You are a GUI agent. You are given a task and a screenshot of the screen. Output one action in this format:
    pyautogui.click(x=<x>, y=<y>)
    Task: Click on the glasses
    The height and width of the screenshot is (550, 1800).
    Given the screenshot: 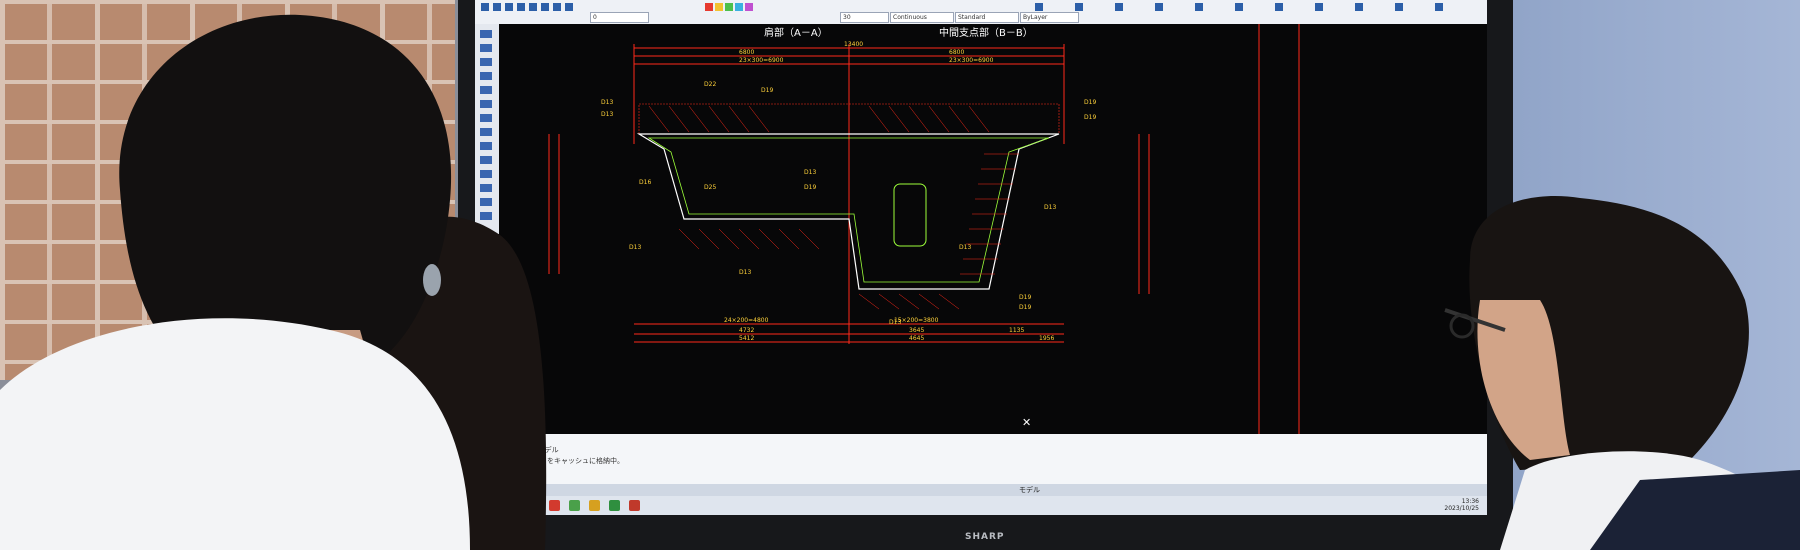 What is the action you would take?
    pyautogui.click(x=1462, y=326)
    